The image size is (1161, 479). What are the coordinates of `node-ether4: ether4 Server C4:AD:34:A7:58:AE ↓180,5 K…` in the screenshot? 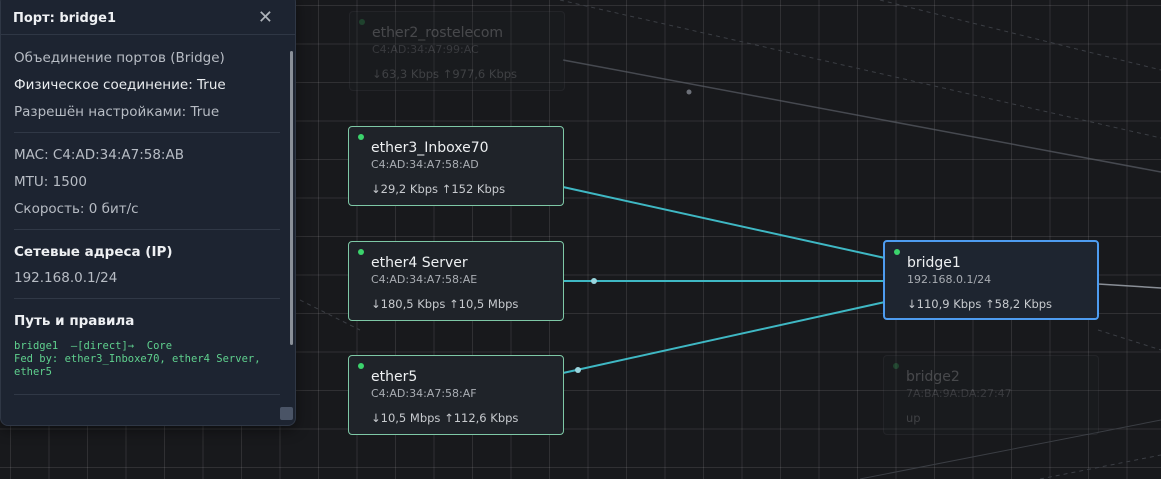 It's located at (456, 281).